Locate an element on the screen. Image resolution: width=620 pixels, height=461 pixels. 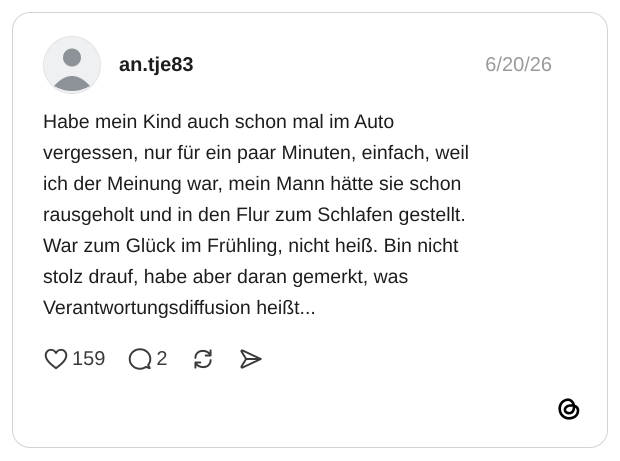
avatar-icon is located at coordinates (72, 65).